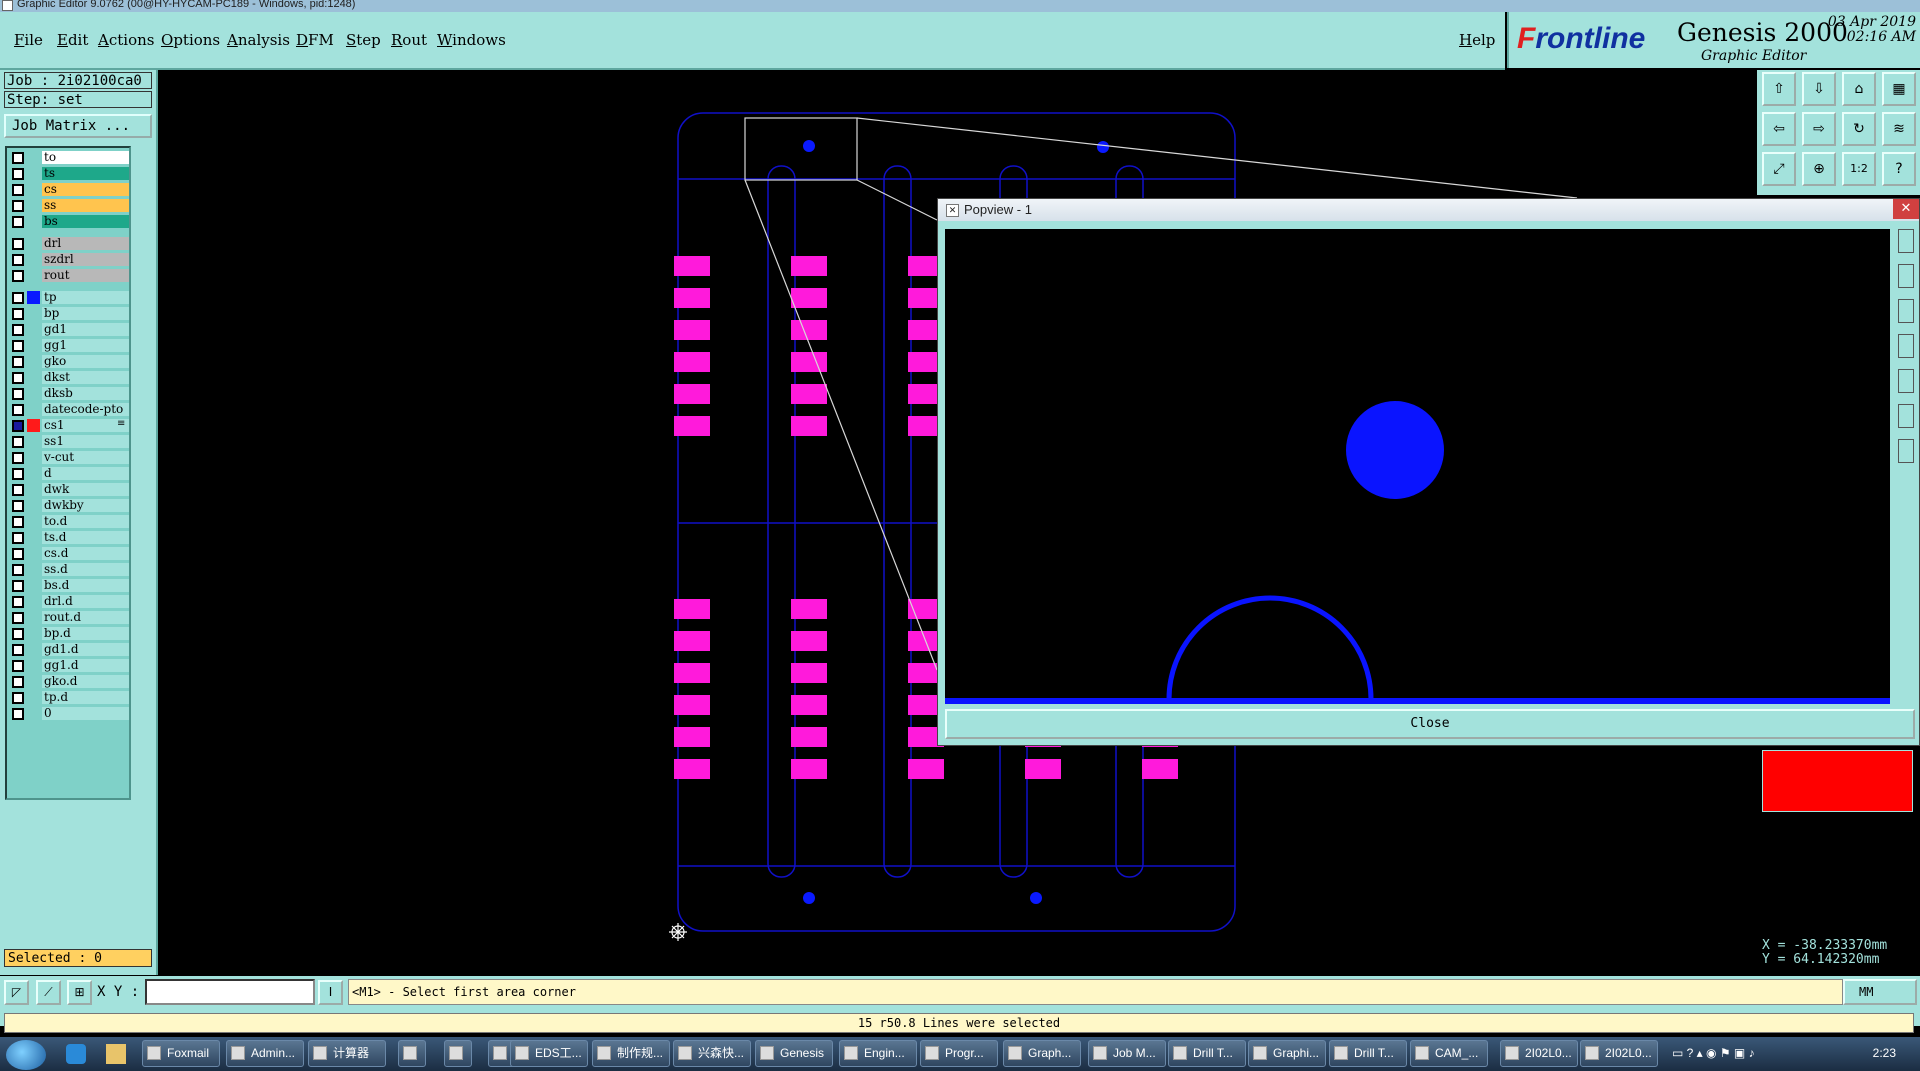 The image size is (1920, 1071). What do you see at coordinates (85, 313) in the screenshot?
I see `layer-name: bp` at bounding box center [85, 313].